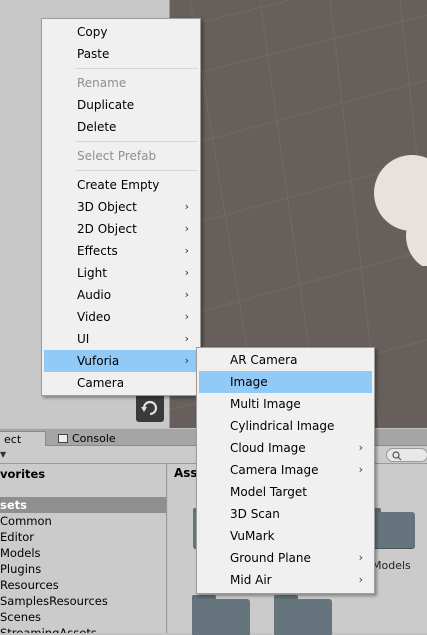 The height and width of the screenshot is (635, 427). I want to click on menu-item-label: Video, so click(94, 317).